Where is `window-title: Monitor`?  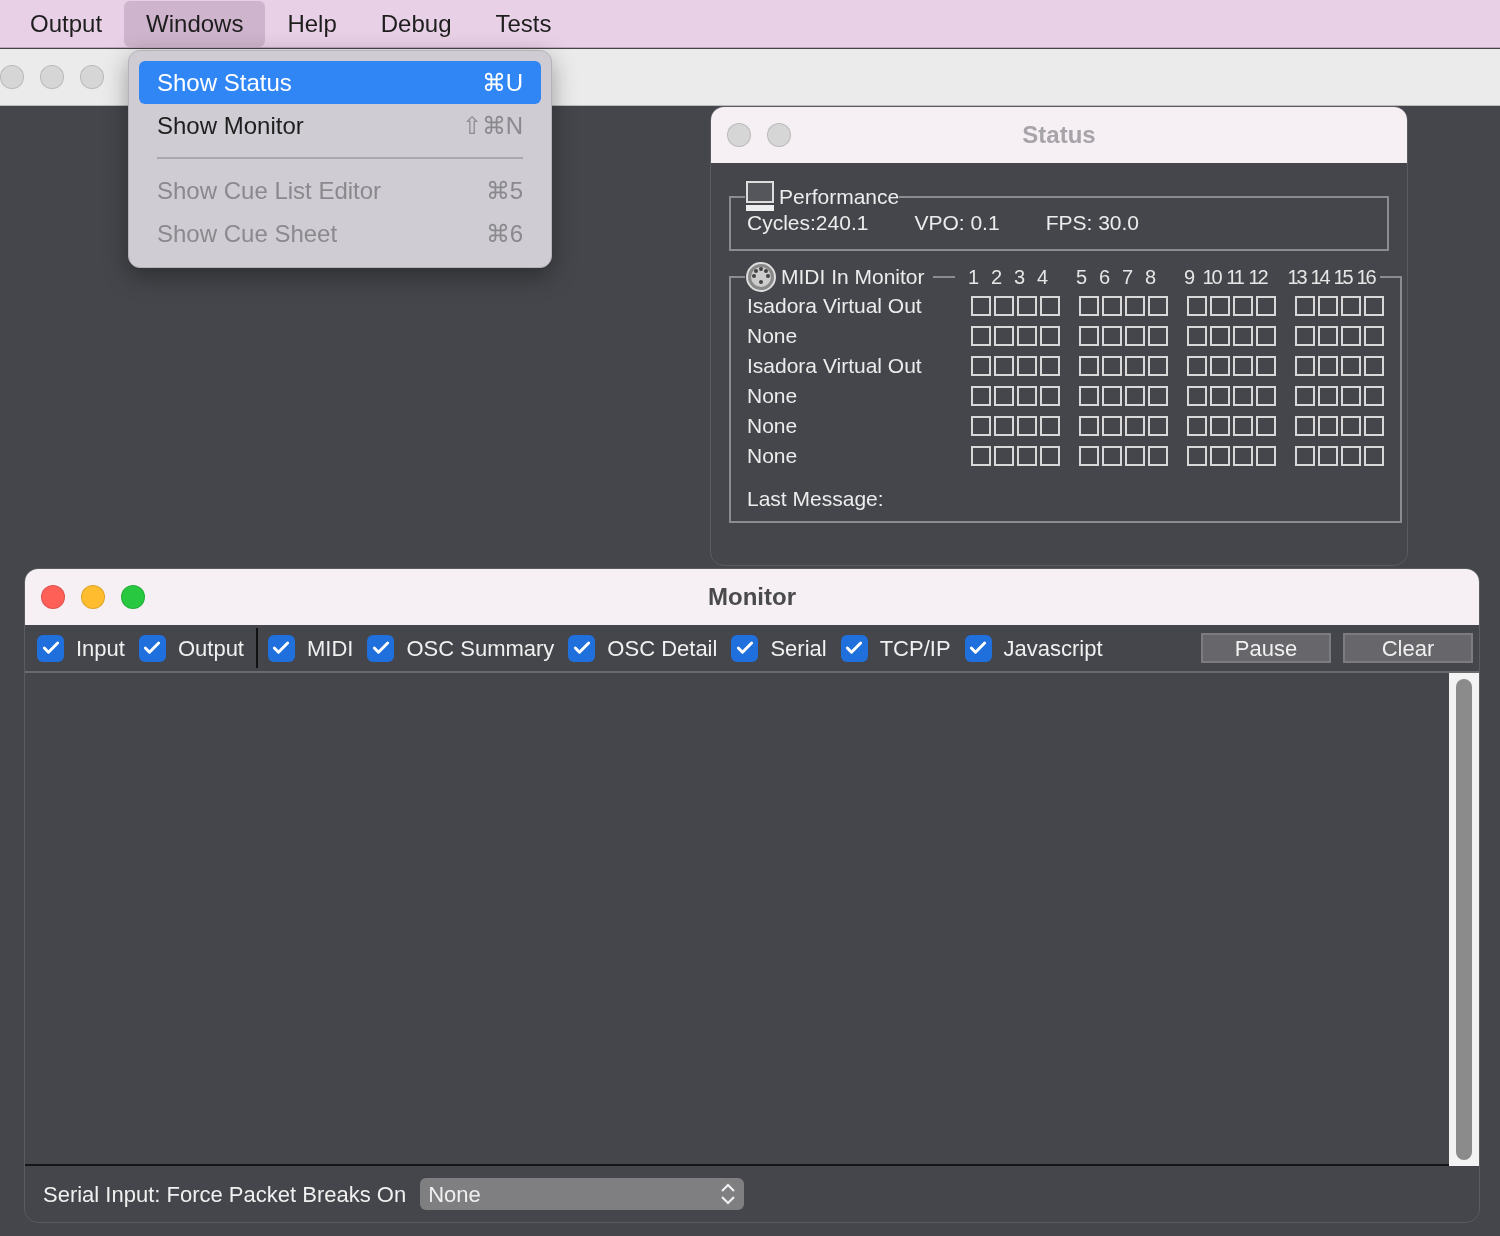
window-title: Monitor is located at coordinates (752, 597).